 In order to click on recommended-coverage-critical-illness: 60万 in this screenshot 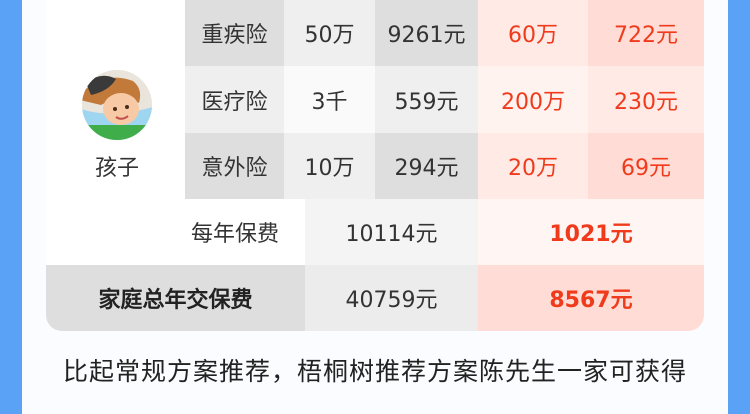, I will do `click(533, 33)`.